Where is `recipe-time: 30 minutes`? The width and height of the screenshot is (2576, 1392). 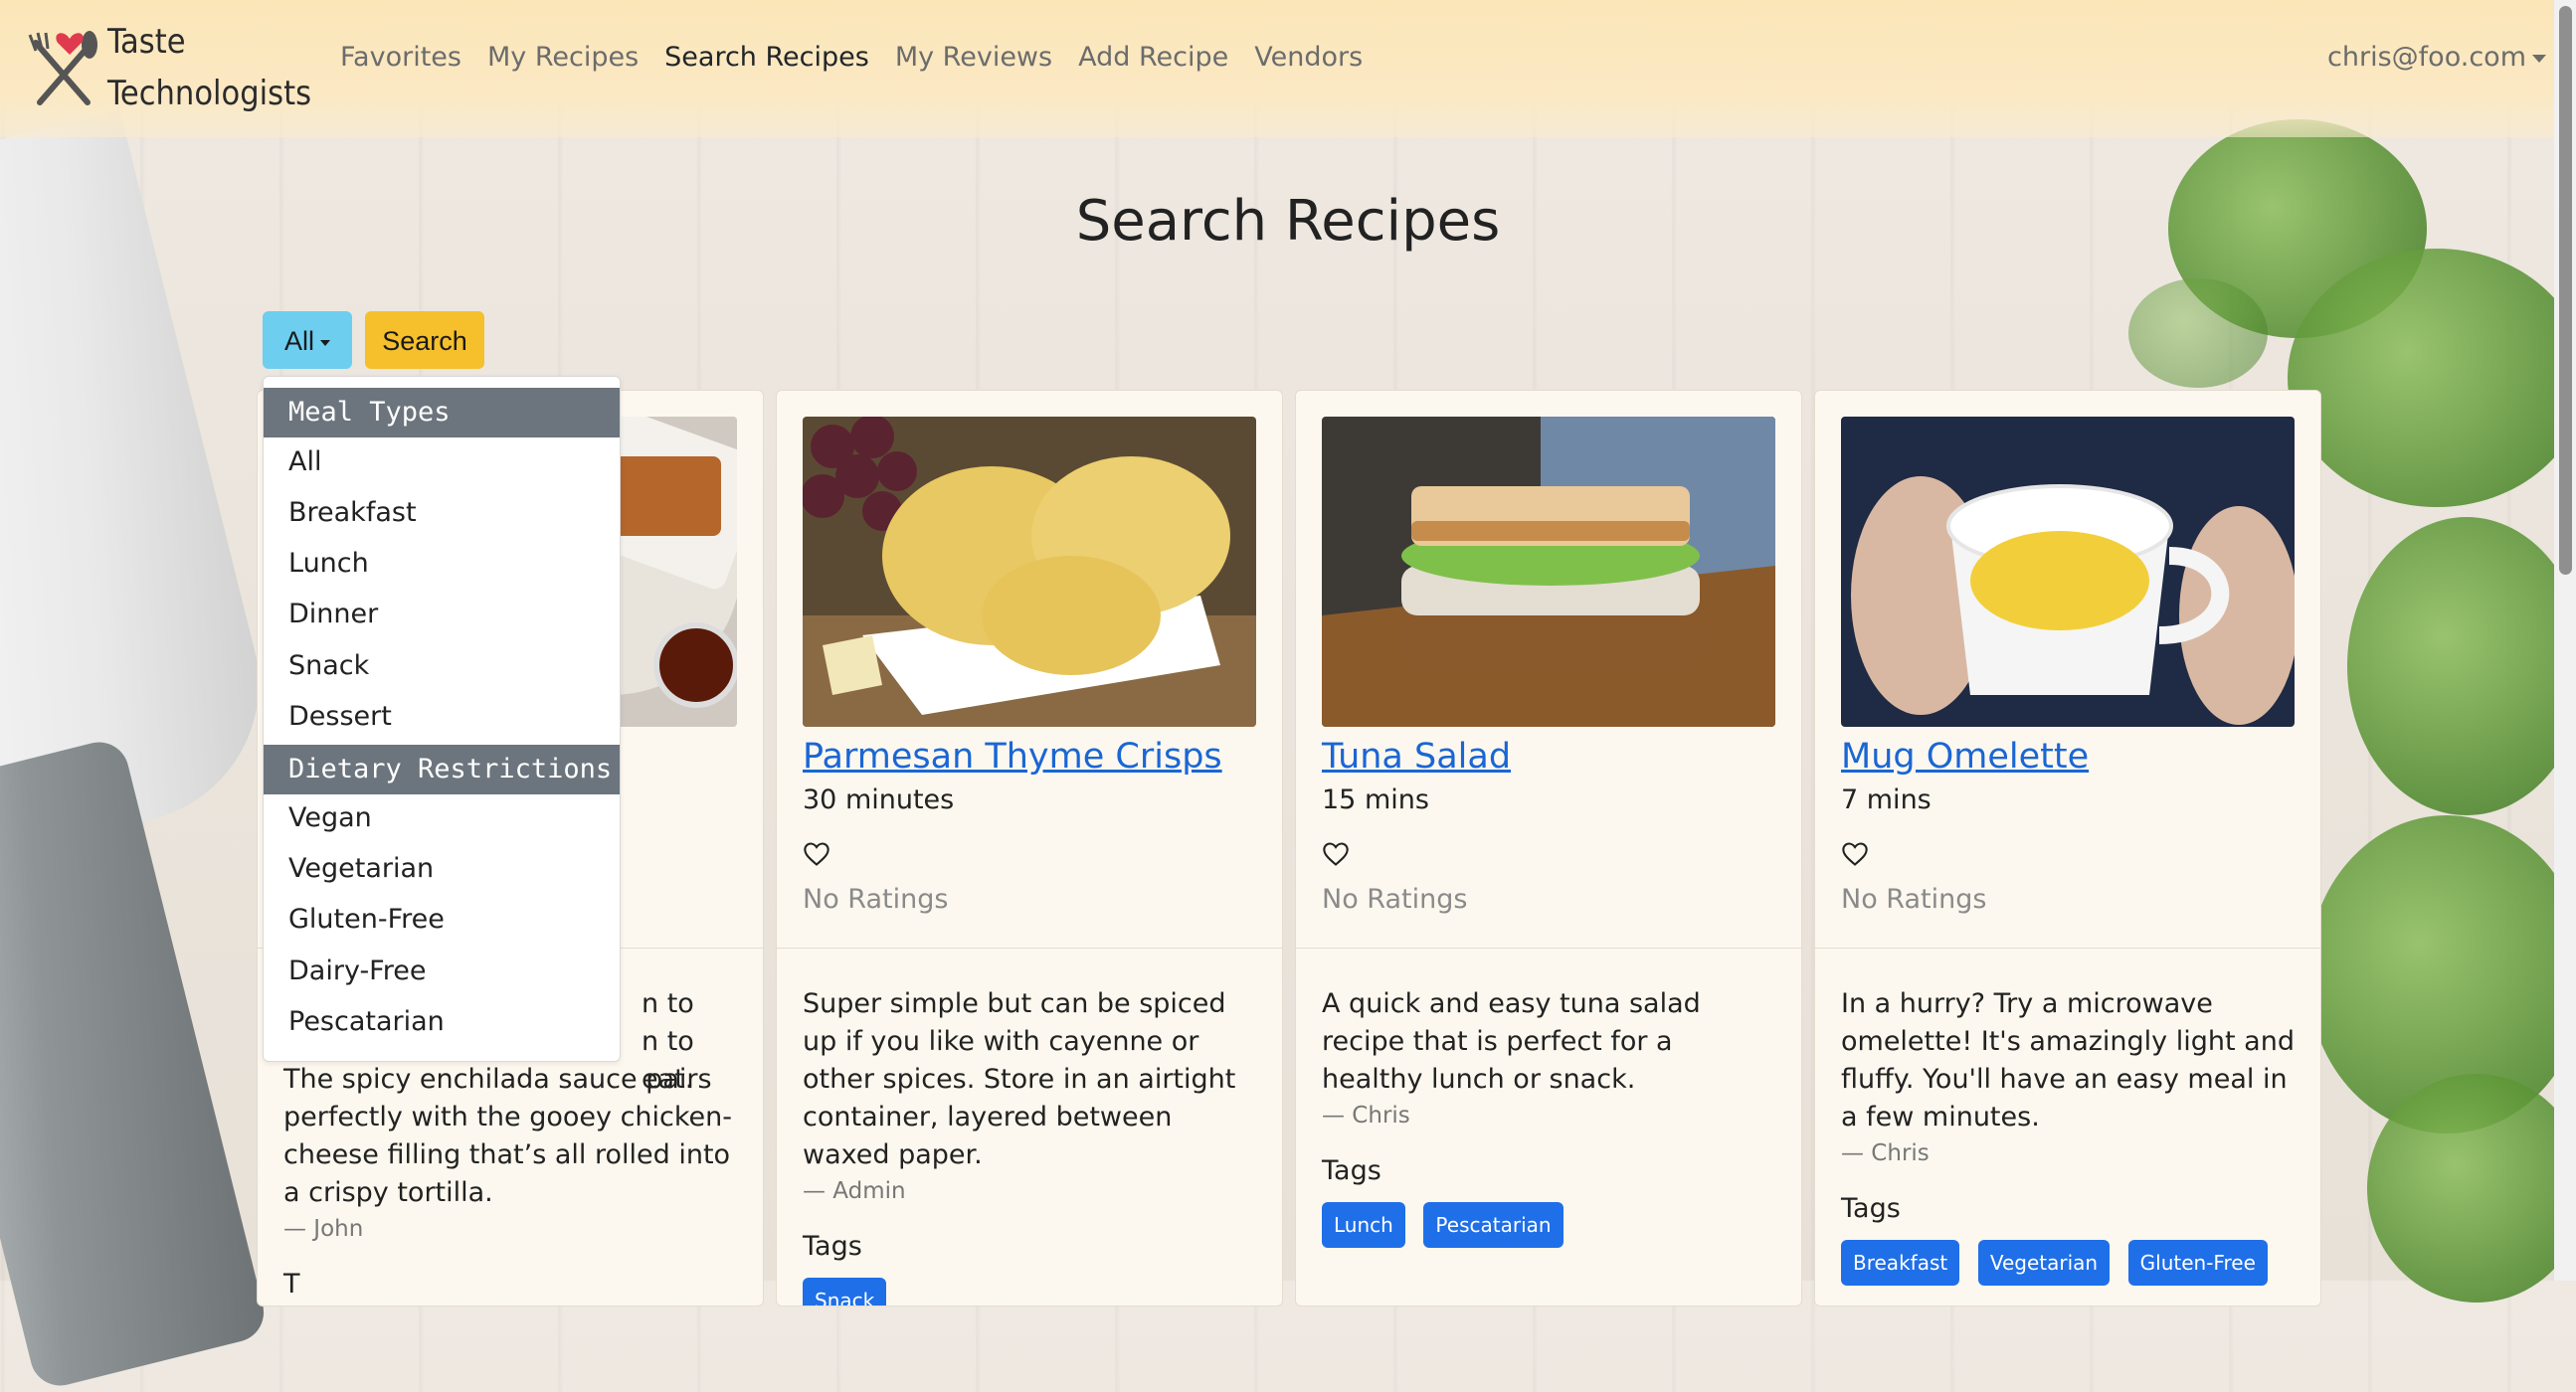
recipe-time: 30 minutes is located at coordinates (879, 800).